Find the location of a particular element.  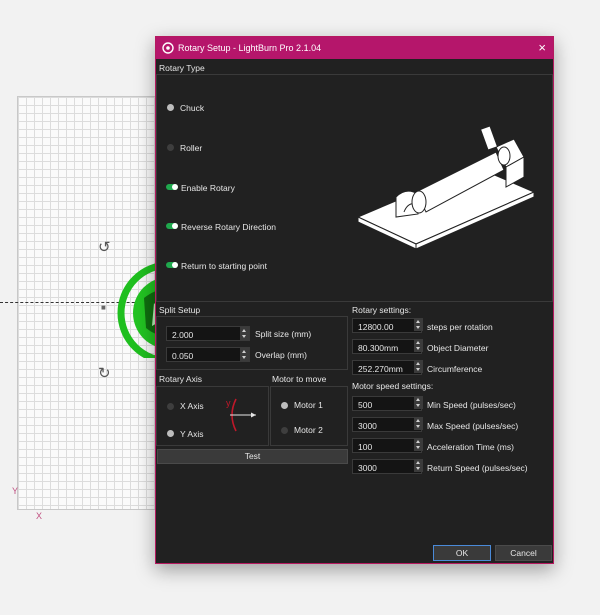

return-start-toggle is located at coordinates (172, 265).